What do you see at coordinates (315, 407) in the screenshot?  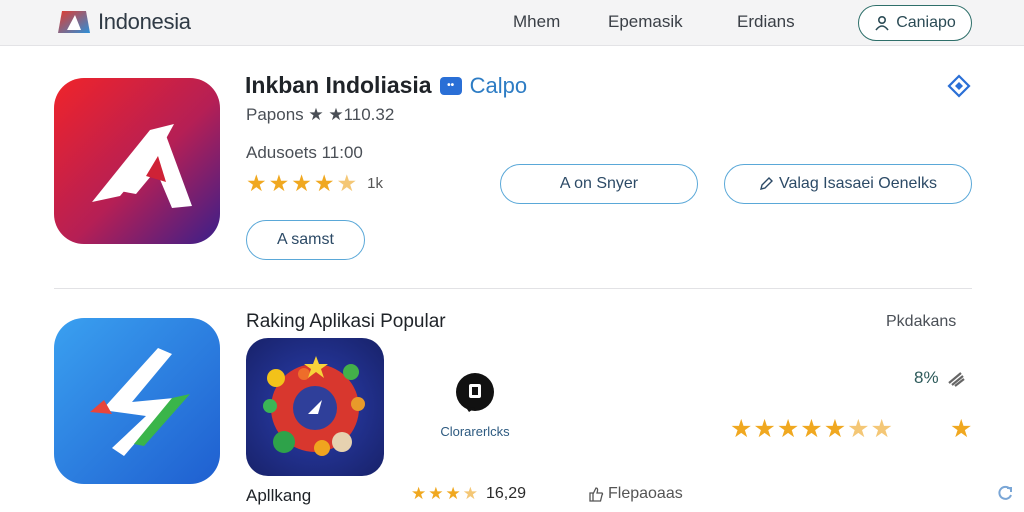 I see `game-app-icon` at bounding box center [315, 407].